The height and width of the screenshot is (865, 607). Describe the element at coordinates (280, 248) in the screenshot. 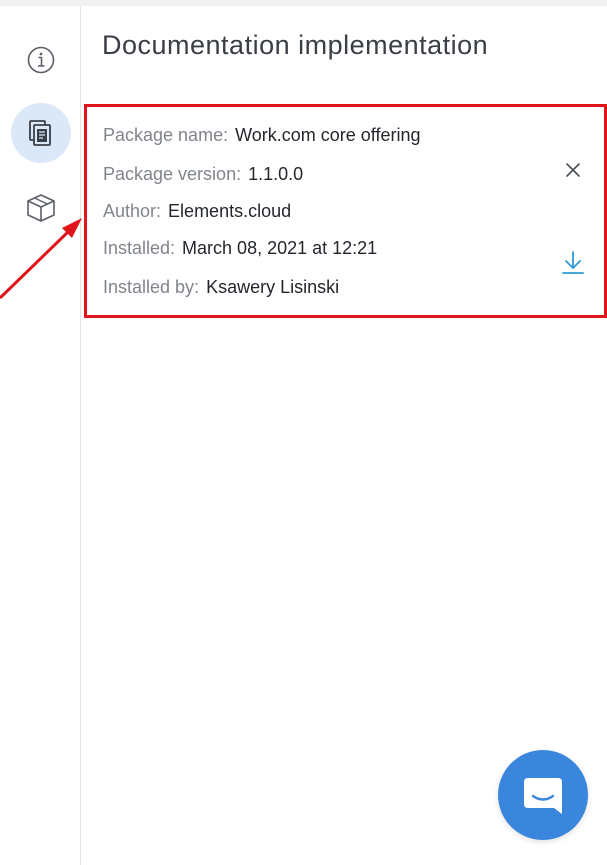

I see `installed-value: March 08, 2021 at 12:21` at that location.